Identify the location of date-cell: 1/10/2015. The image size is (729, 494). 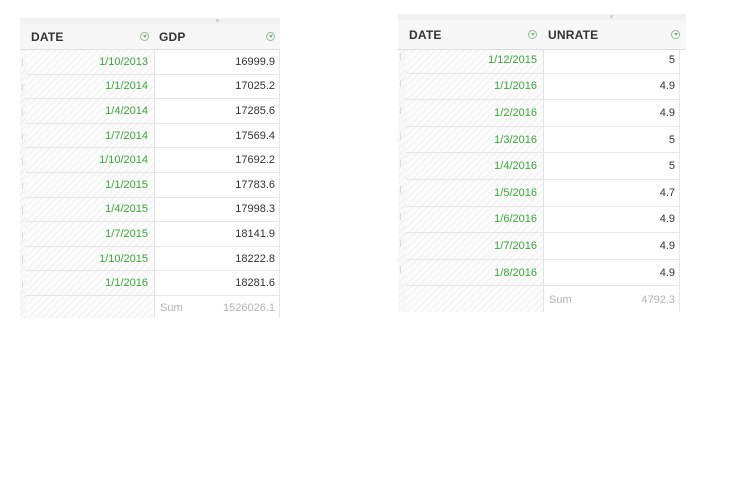
(90, 259).